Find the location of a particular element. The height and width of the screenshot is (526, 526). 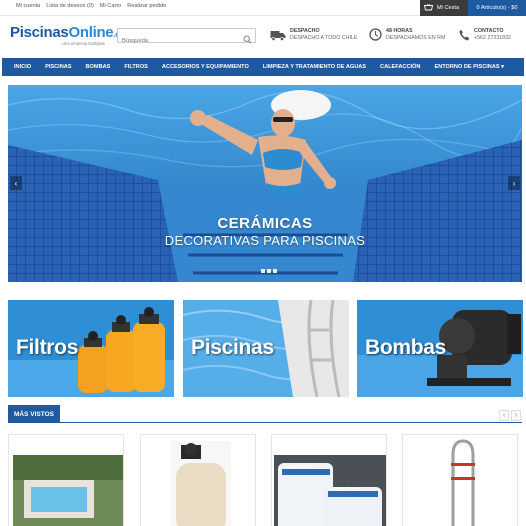

nav-item-piscinas: PISCINAS is located at coordinates (58, 67).